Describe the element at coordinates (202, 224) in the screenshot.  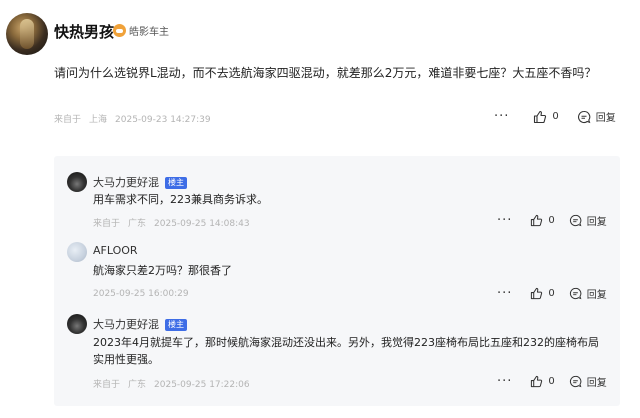
I see `comment-meta-time: 2025-09-25 14:08:43` at that location.